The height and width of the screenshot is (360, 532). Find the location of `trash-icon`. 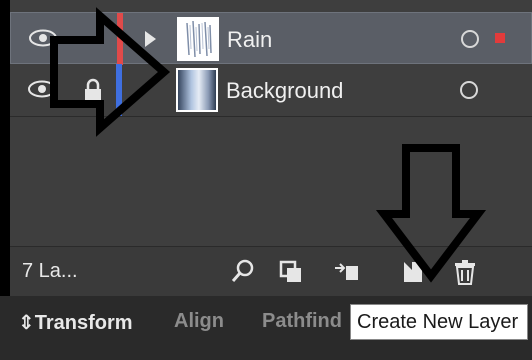

trash-icon is located at coordinates (465, 272).